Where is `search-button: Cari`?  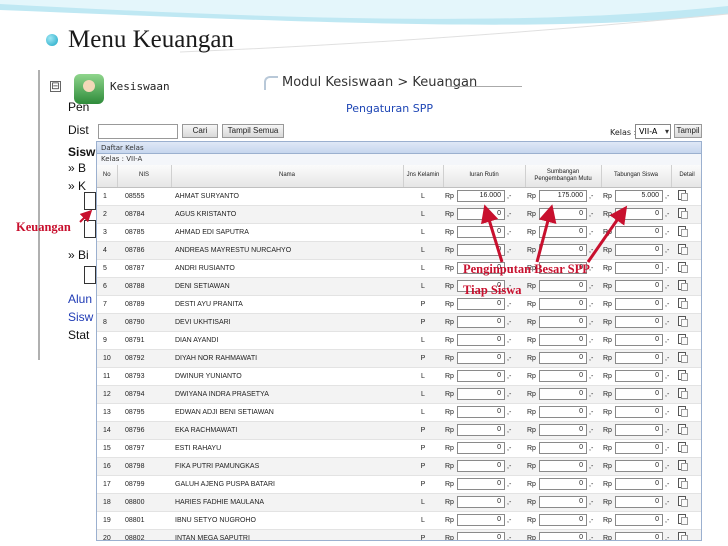 search-button: Cari is located at coordinates (200, 131).